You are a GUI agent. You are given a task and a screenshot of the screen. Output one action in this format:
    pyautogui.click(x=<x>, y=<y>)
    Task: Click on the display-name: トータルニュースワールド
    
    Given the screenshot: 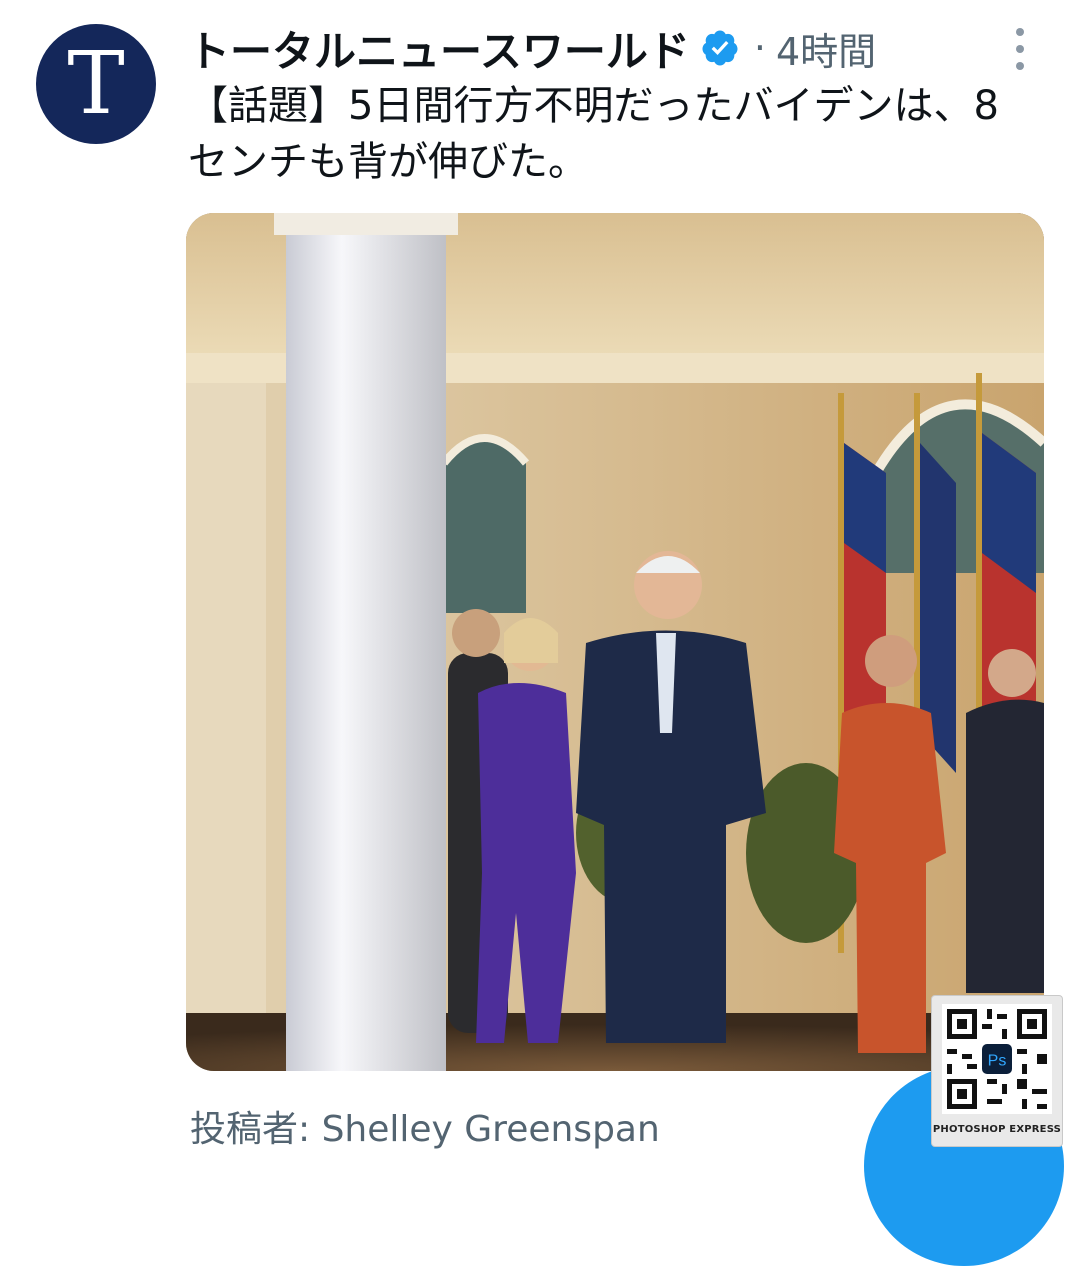 What is the action you would take?
    pyautogui.click(x=439, y=48)
    